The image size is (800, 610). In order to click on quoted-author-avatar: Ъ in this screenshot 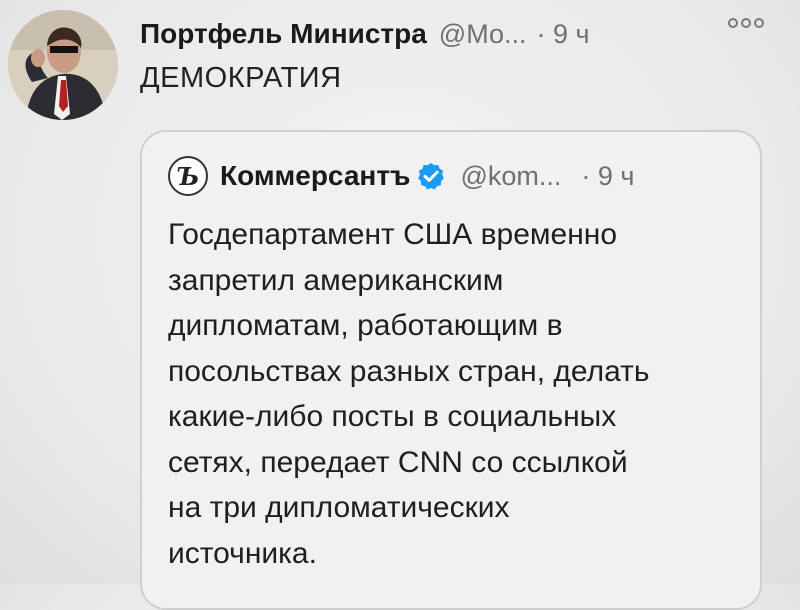, I will do `click(188, 176)`.